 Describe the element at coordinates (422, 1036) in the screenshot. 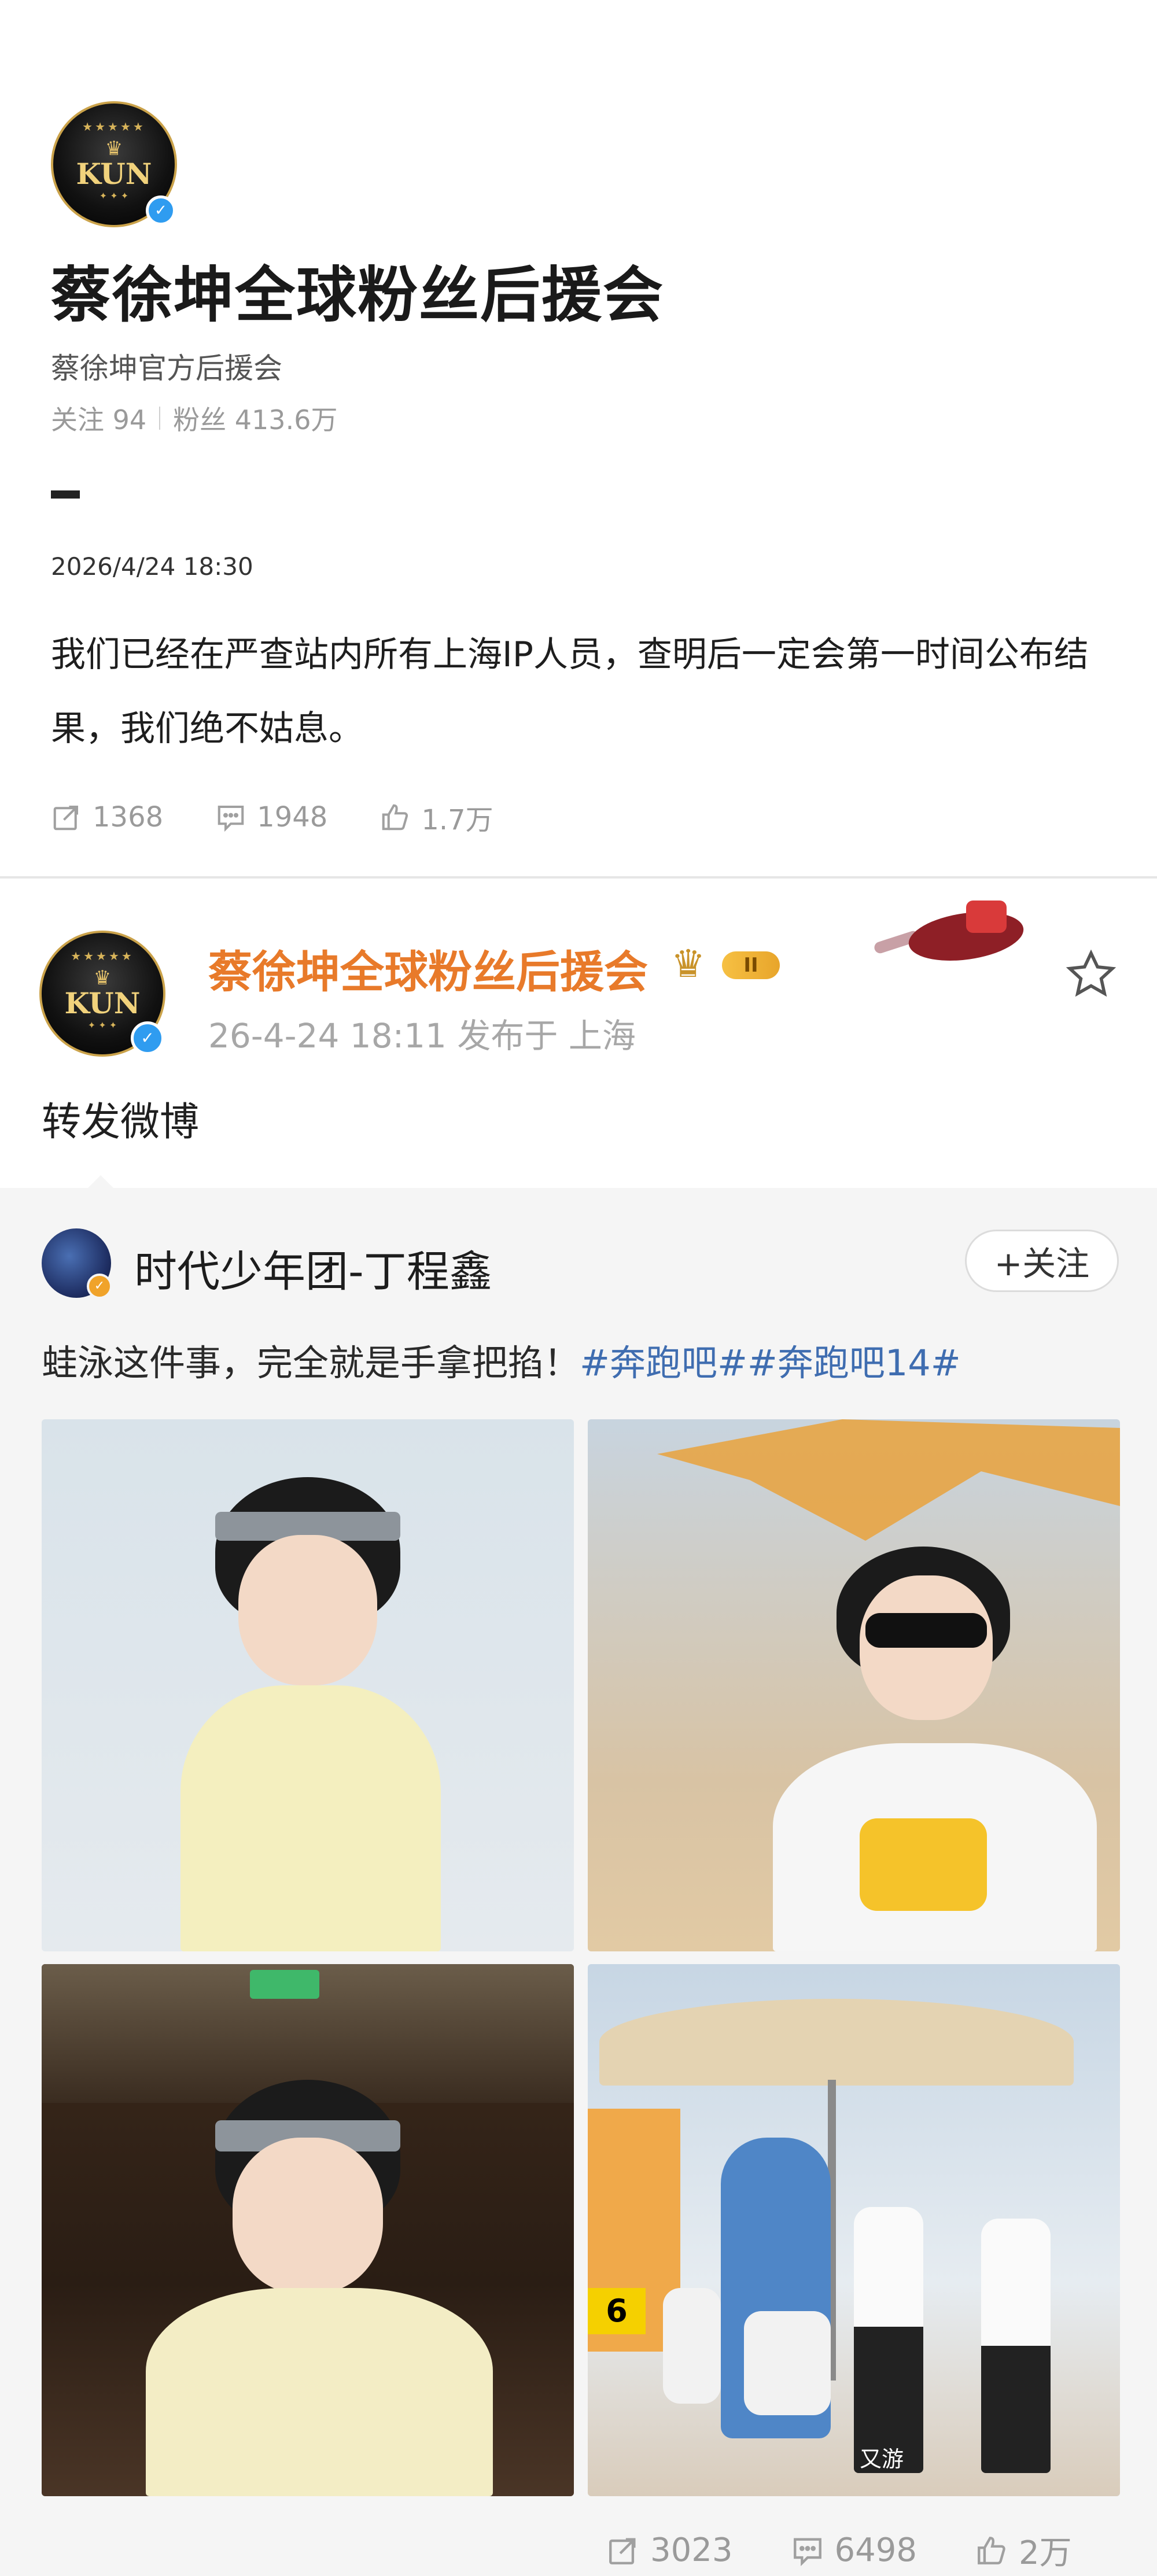

I see `repost-meta: 26-4-24 18:11 发布于 上海` at that location.